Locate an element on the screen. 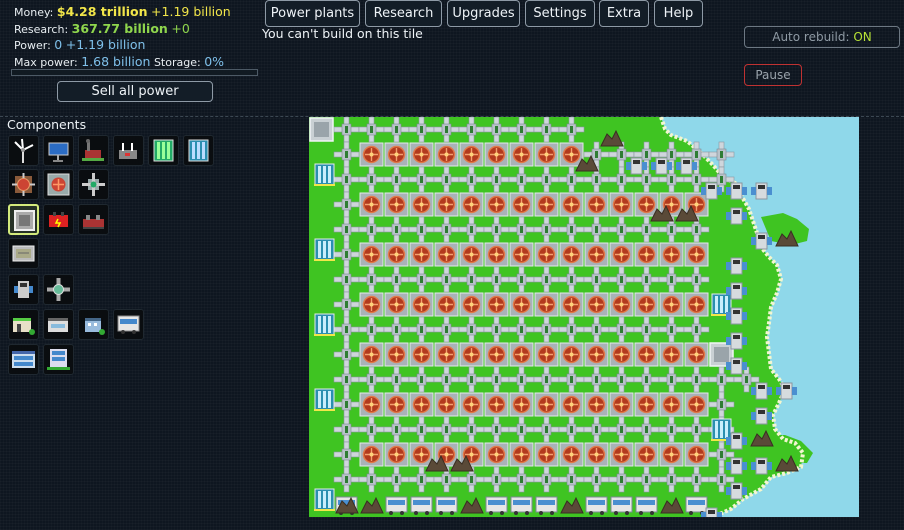 Image resolution: width=904 pixels, height=530 pixels. nav-settings: Settings is located at coordinates (560, 13).